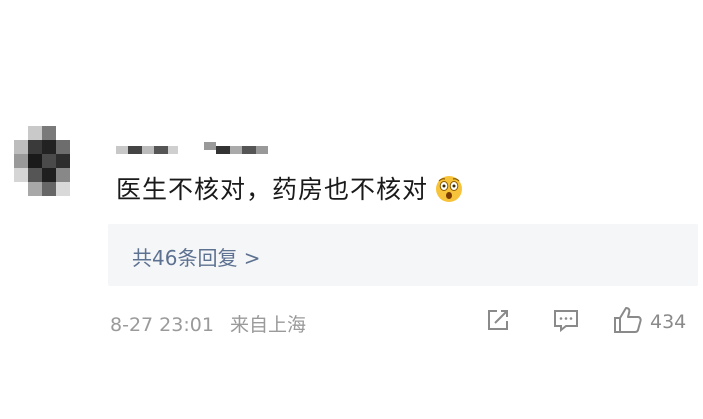 The height and width of the screenshot is (419, 703). I want to click on comment-text: 医生不核对，药房也不核对, so click(272, 189).